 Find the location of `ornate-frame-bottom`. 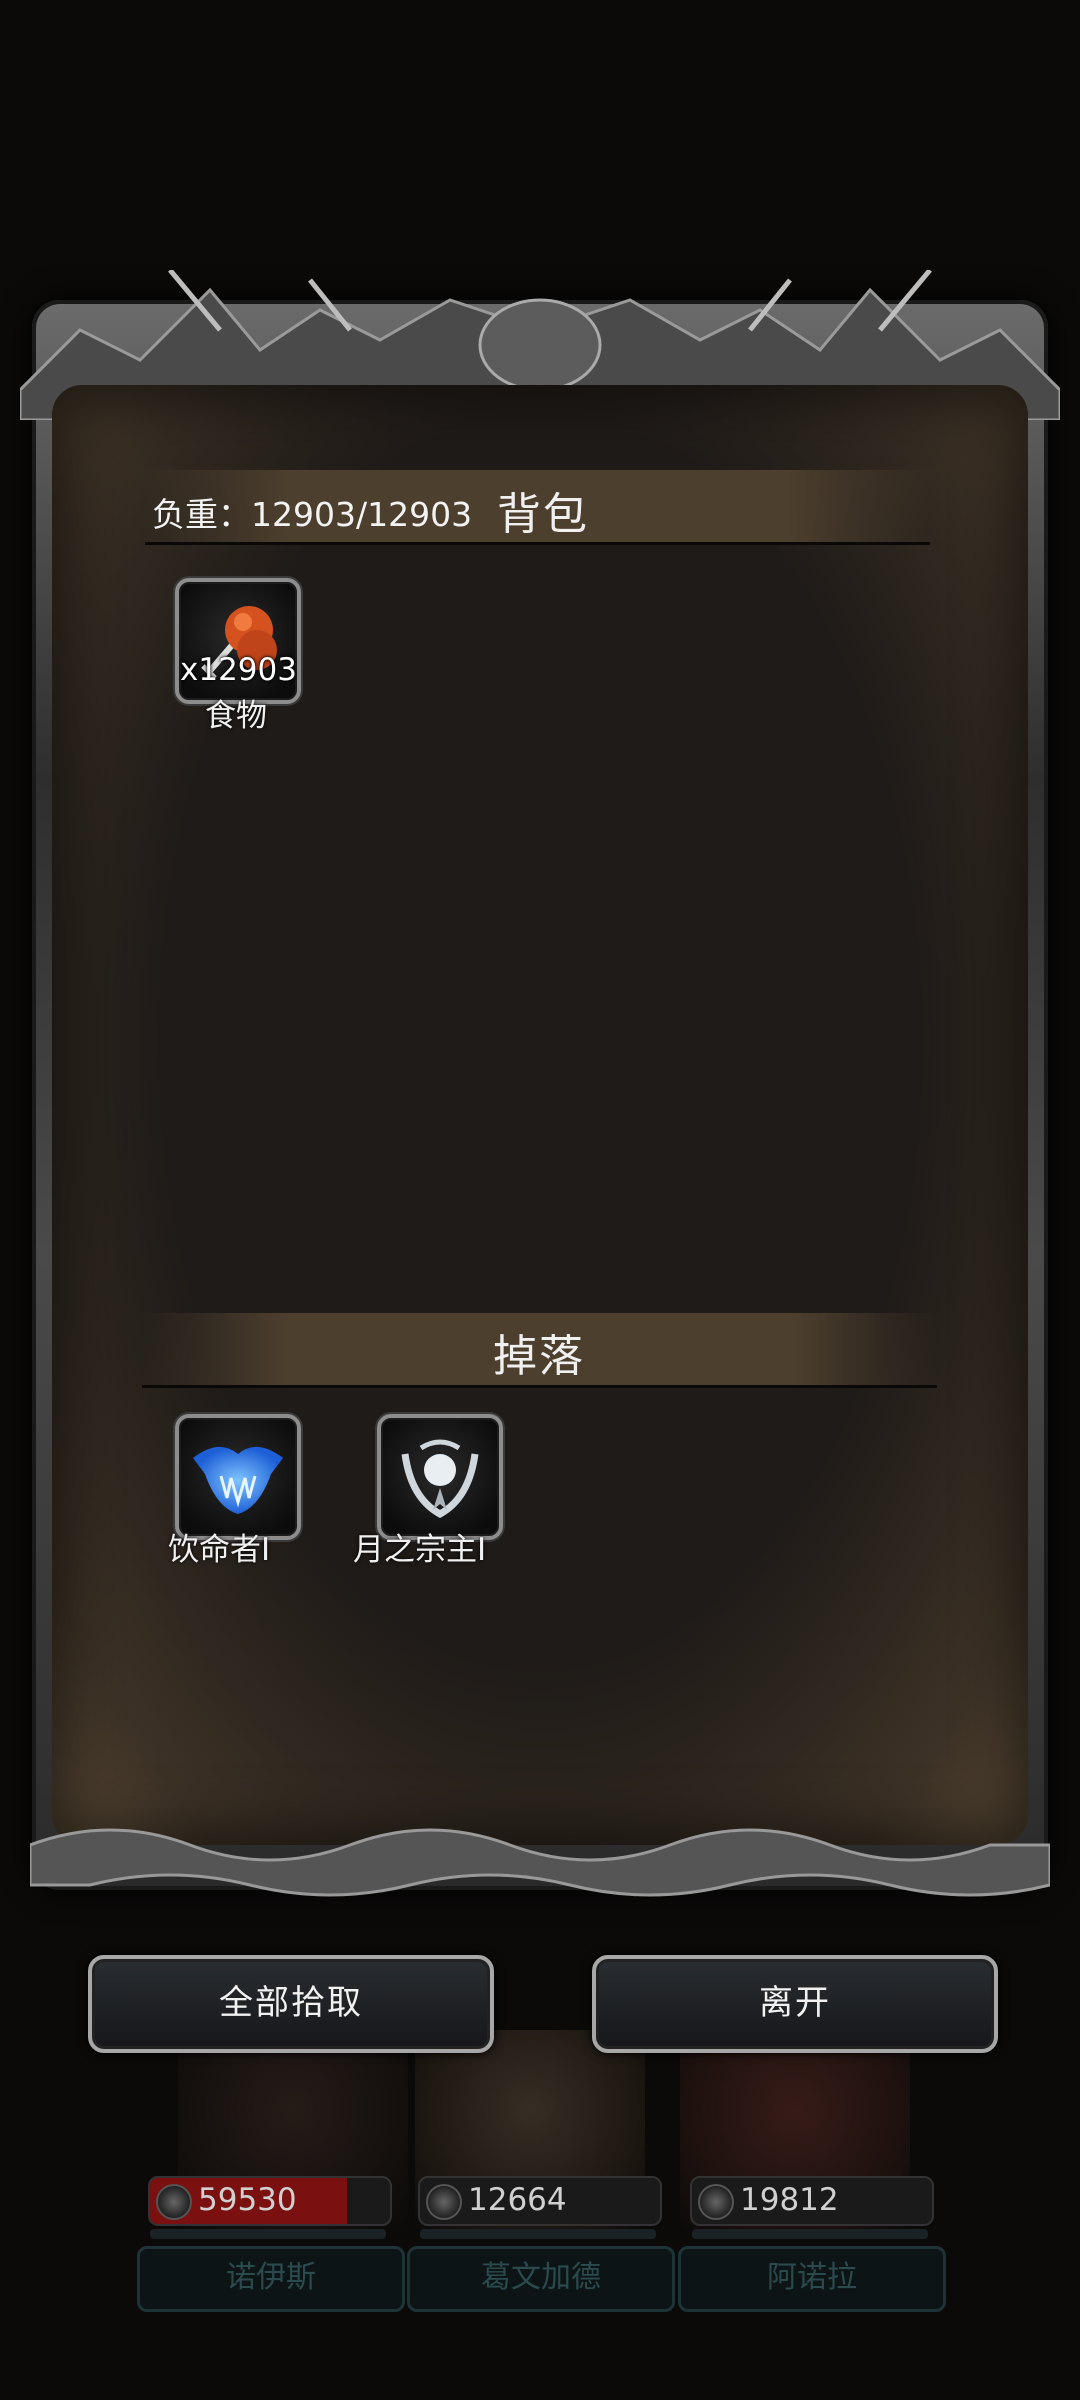

ornate-frame-bottom is located at coordinates (540, 1862).